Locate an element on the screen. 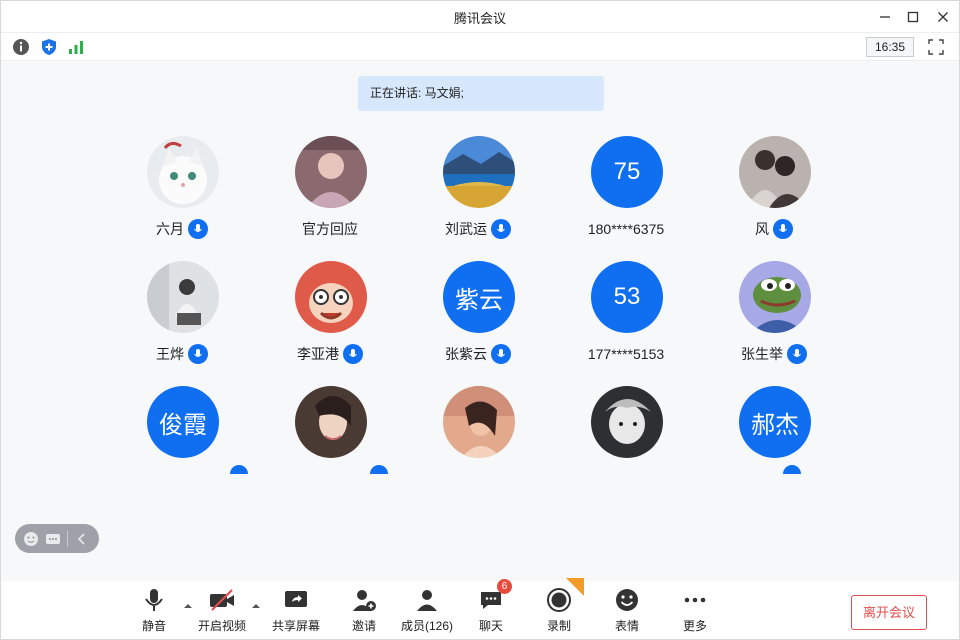 This screenshot has height=640, width=960. more-button: 更多 is located at coordinates (695, 611).